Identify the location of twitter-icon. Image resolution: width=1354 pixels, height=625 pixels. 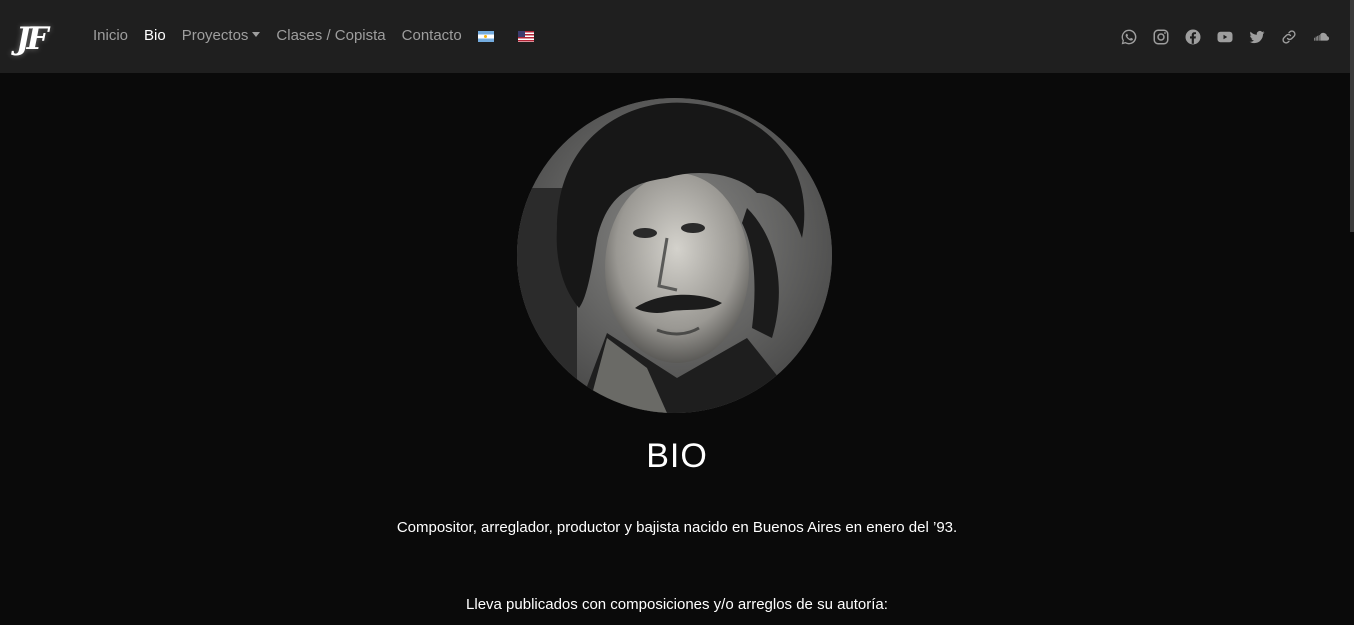
(1257, 37).